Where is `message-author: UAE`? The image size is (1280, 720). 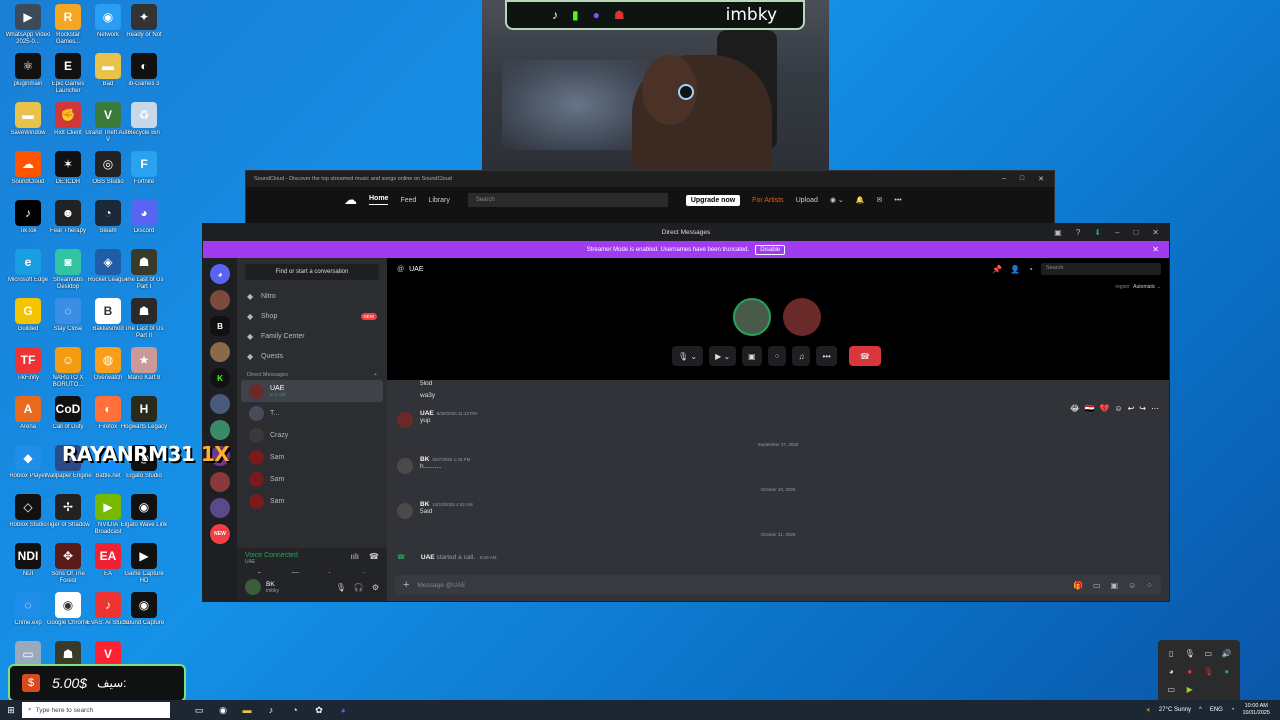 message-author: UAE is located at coordinates (427, 413).